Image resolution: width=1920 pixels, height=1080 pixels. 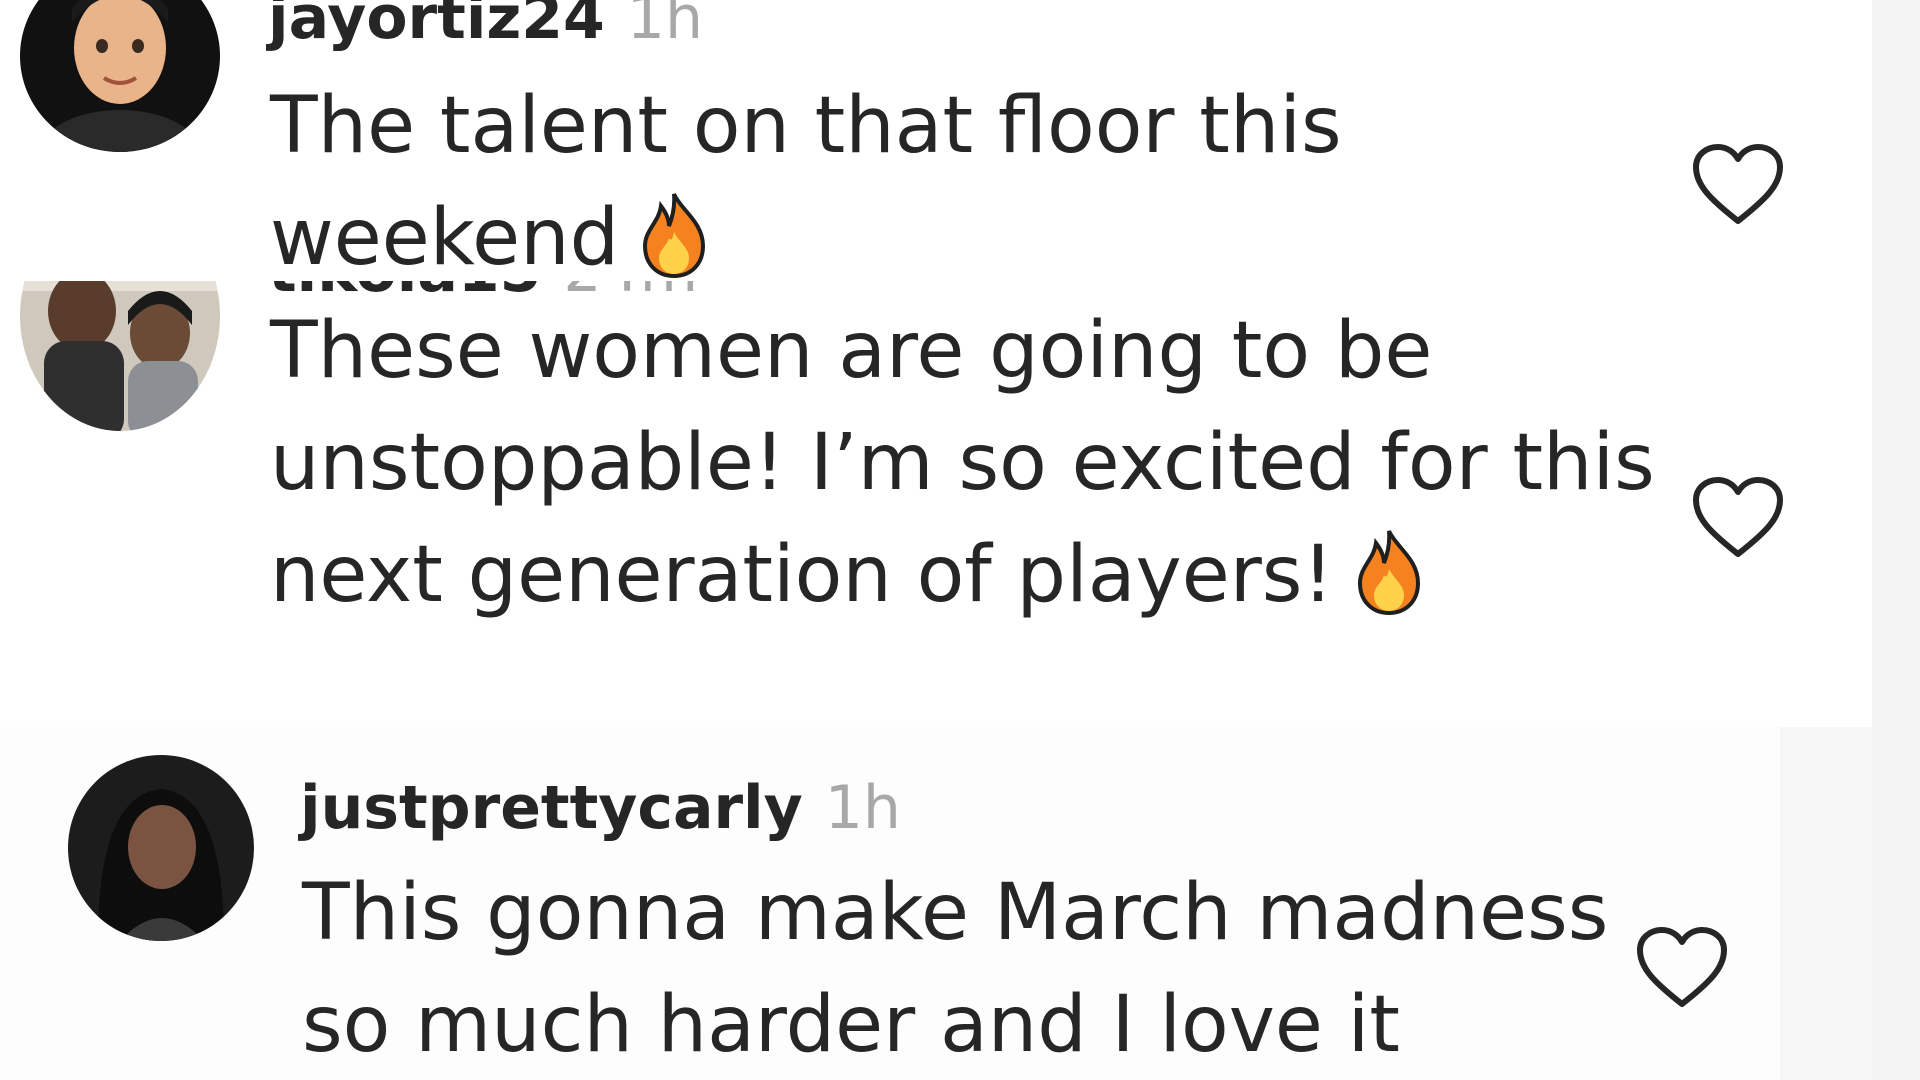 I want to click on side-margin, so click(x=1896, y=540).